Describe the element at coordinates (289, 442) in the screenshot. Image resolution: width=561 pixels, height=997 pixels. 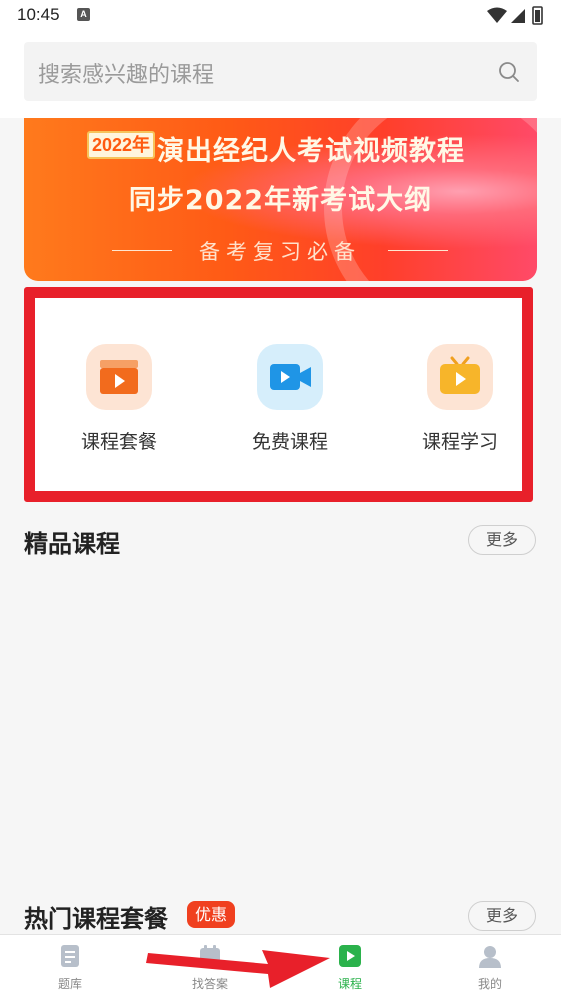
I see `entry-label: 免费课程` at that location.